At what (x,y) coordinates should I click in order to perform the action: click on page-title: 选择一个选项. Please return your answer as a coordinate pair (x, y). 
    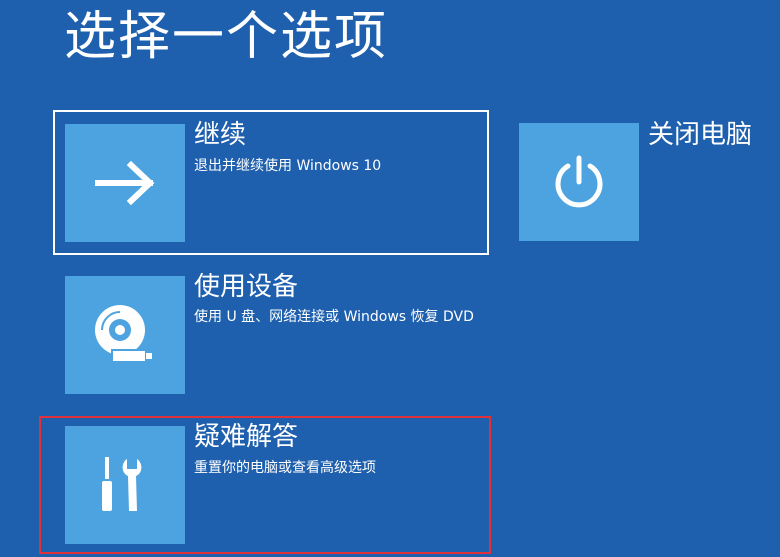
    Looking at the image, I should click on (226, 37).